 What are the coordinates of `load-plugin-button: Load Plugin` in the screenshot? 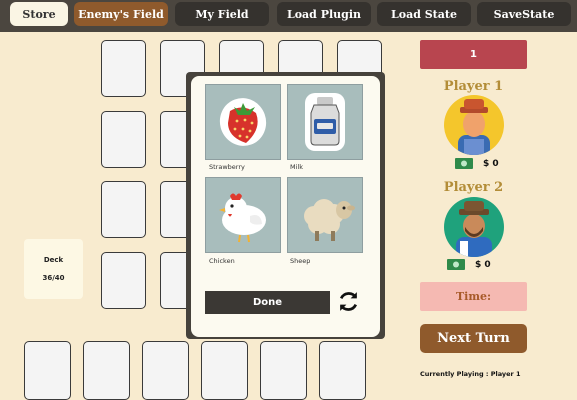 It's located at (324, 14).